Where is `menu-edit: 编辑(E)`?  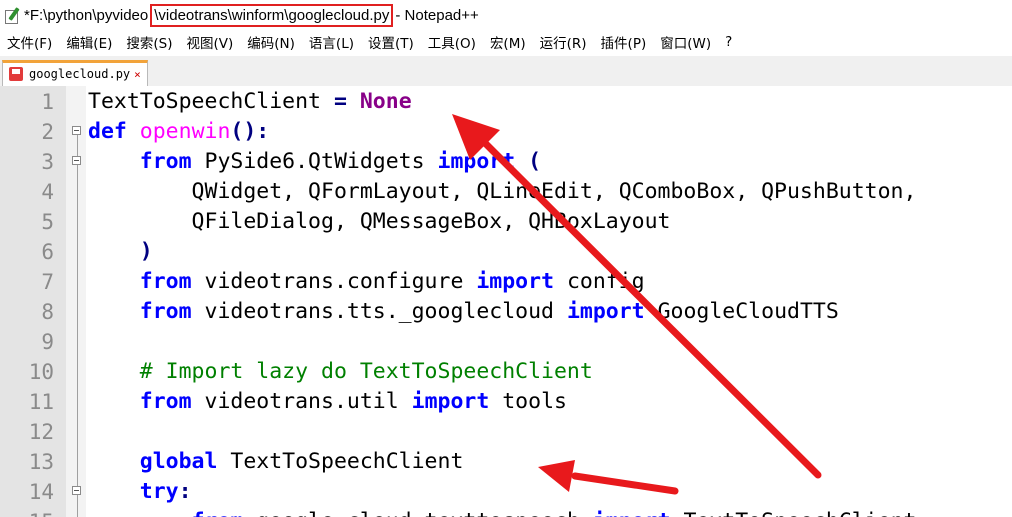 menu-edit: 编辑(E) is located at coordinates (89, 42).